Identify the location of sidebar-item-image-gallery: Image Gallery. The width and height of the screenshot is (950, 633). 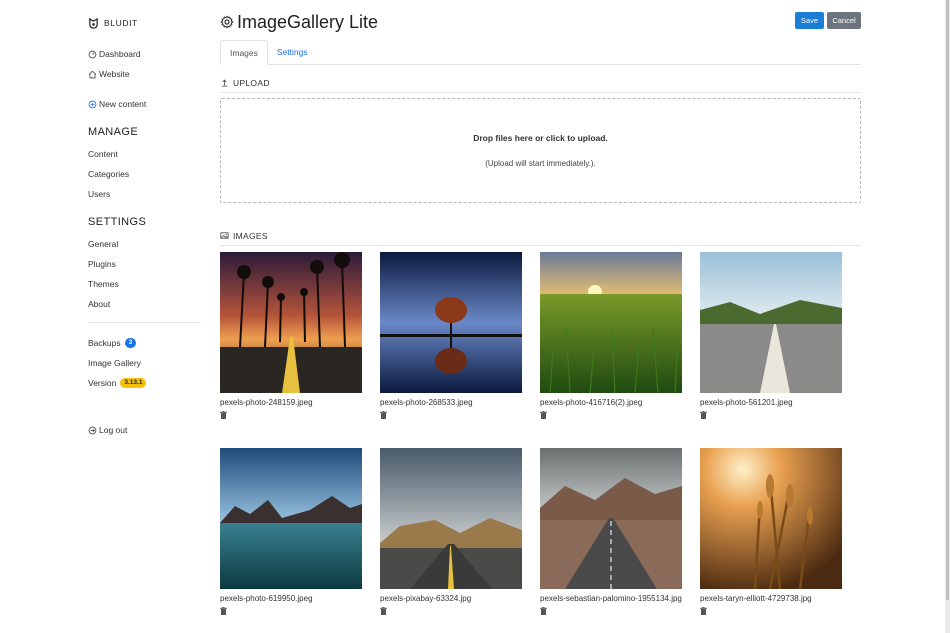
(145, 363).